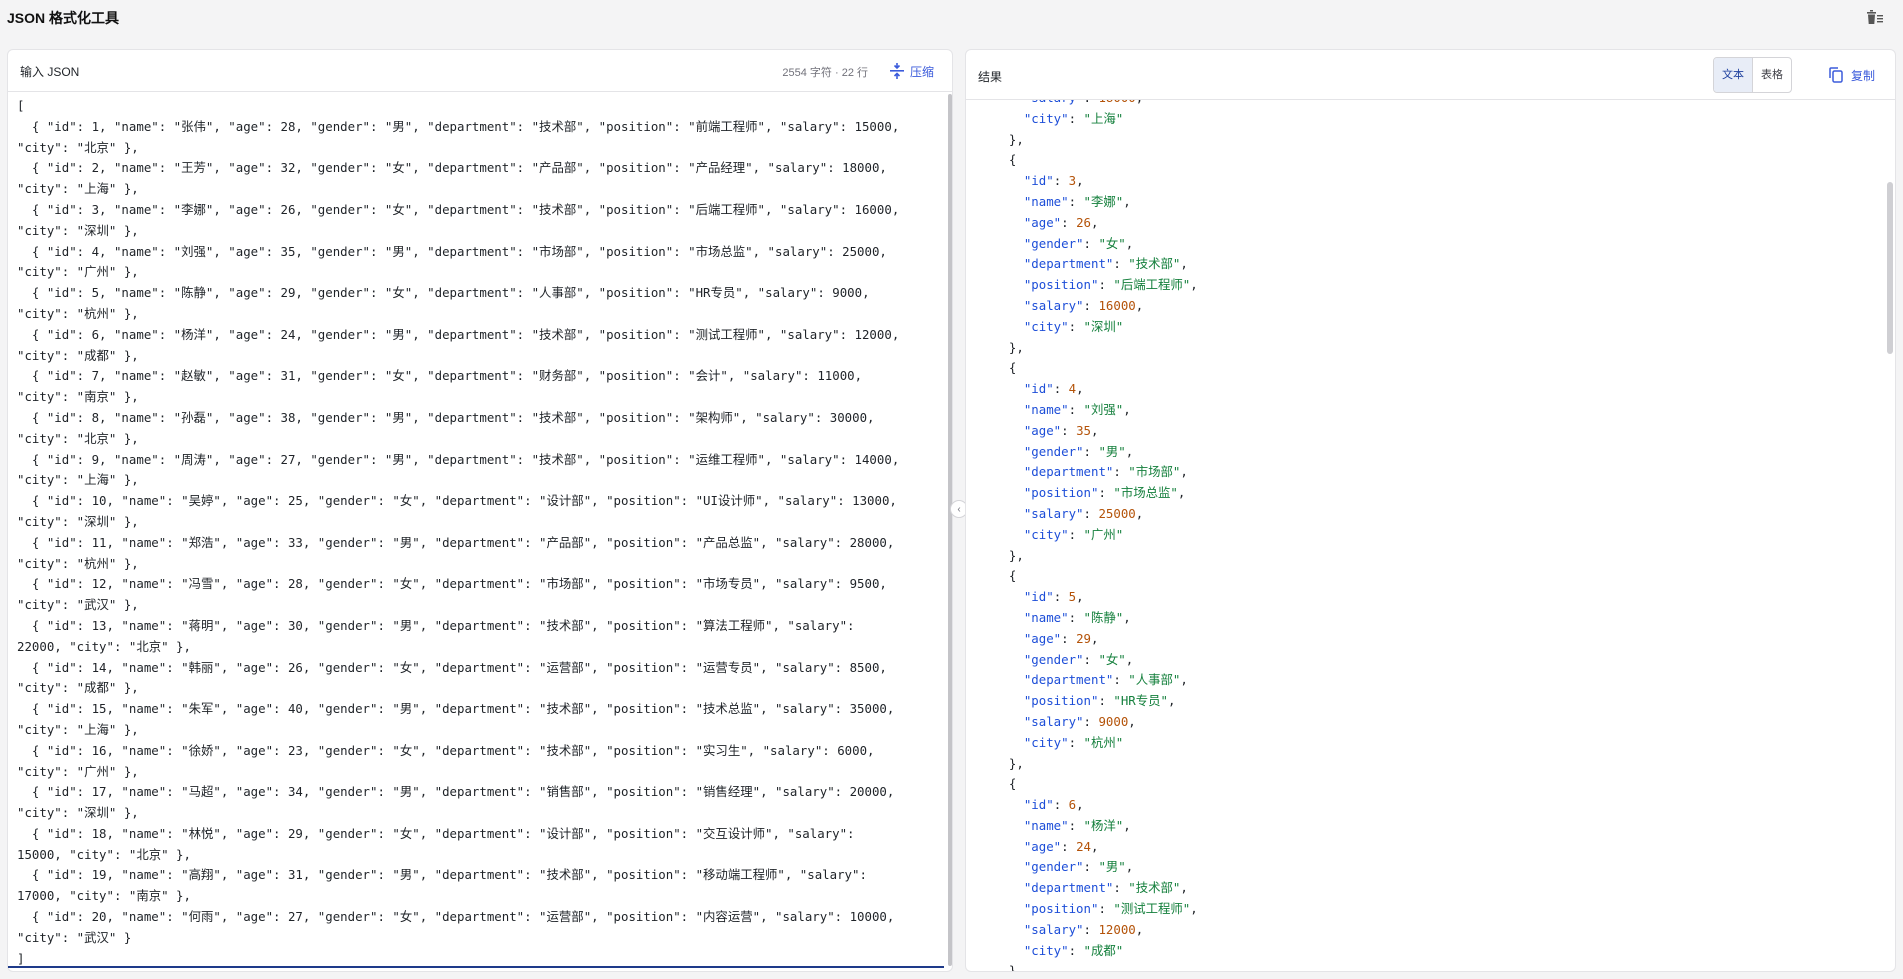  I want to click on editor-line: "city": "成都" },, so click(78, 355).